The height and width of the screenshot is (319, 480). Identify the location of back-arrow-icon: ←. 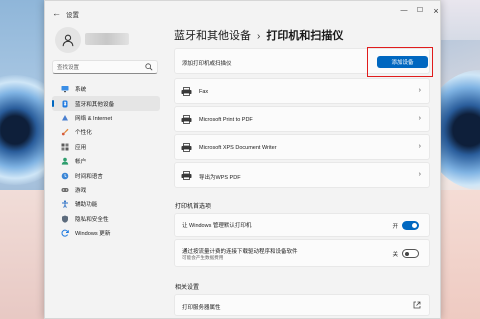
(56, 13).